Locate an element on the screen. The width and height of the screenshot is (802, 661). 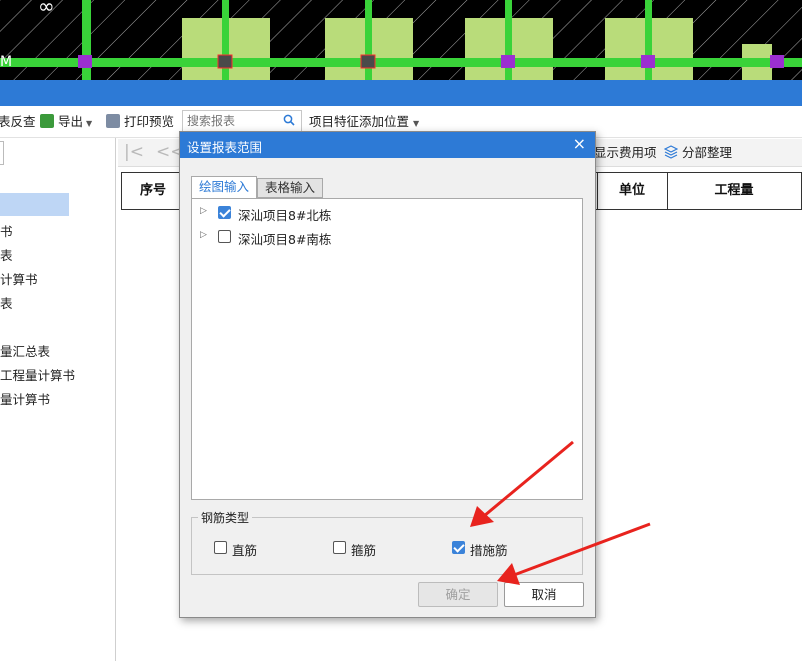
report-item: 量汇总表 is located at coordinates (25, 350).